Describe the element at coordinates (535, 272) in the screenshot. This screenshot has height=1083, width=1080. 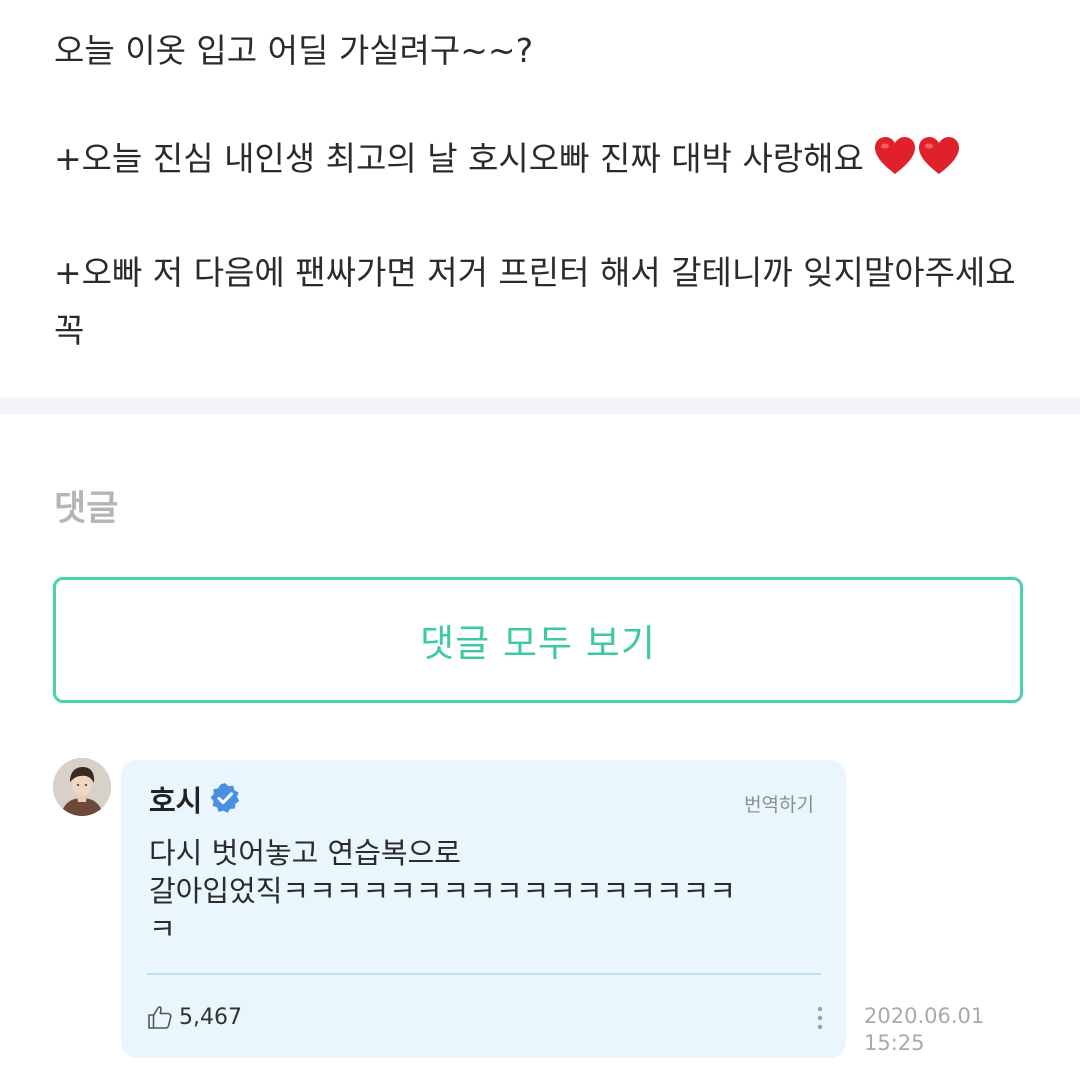
I see `post-line-3: +오빠 저 다음에 팬싸가면 저거 프린터 해서 갈테니까 잊지말아주세요` at that location.